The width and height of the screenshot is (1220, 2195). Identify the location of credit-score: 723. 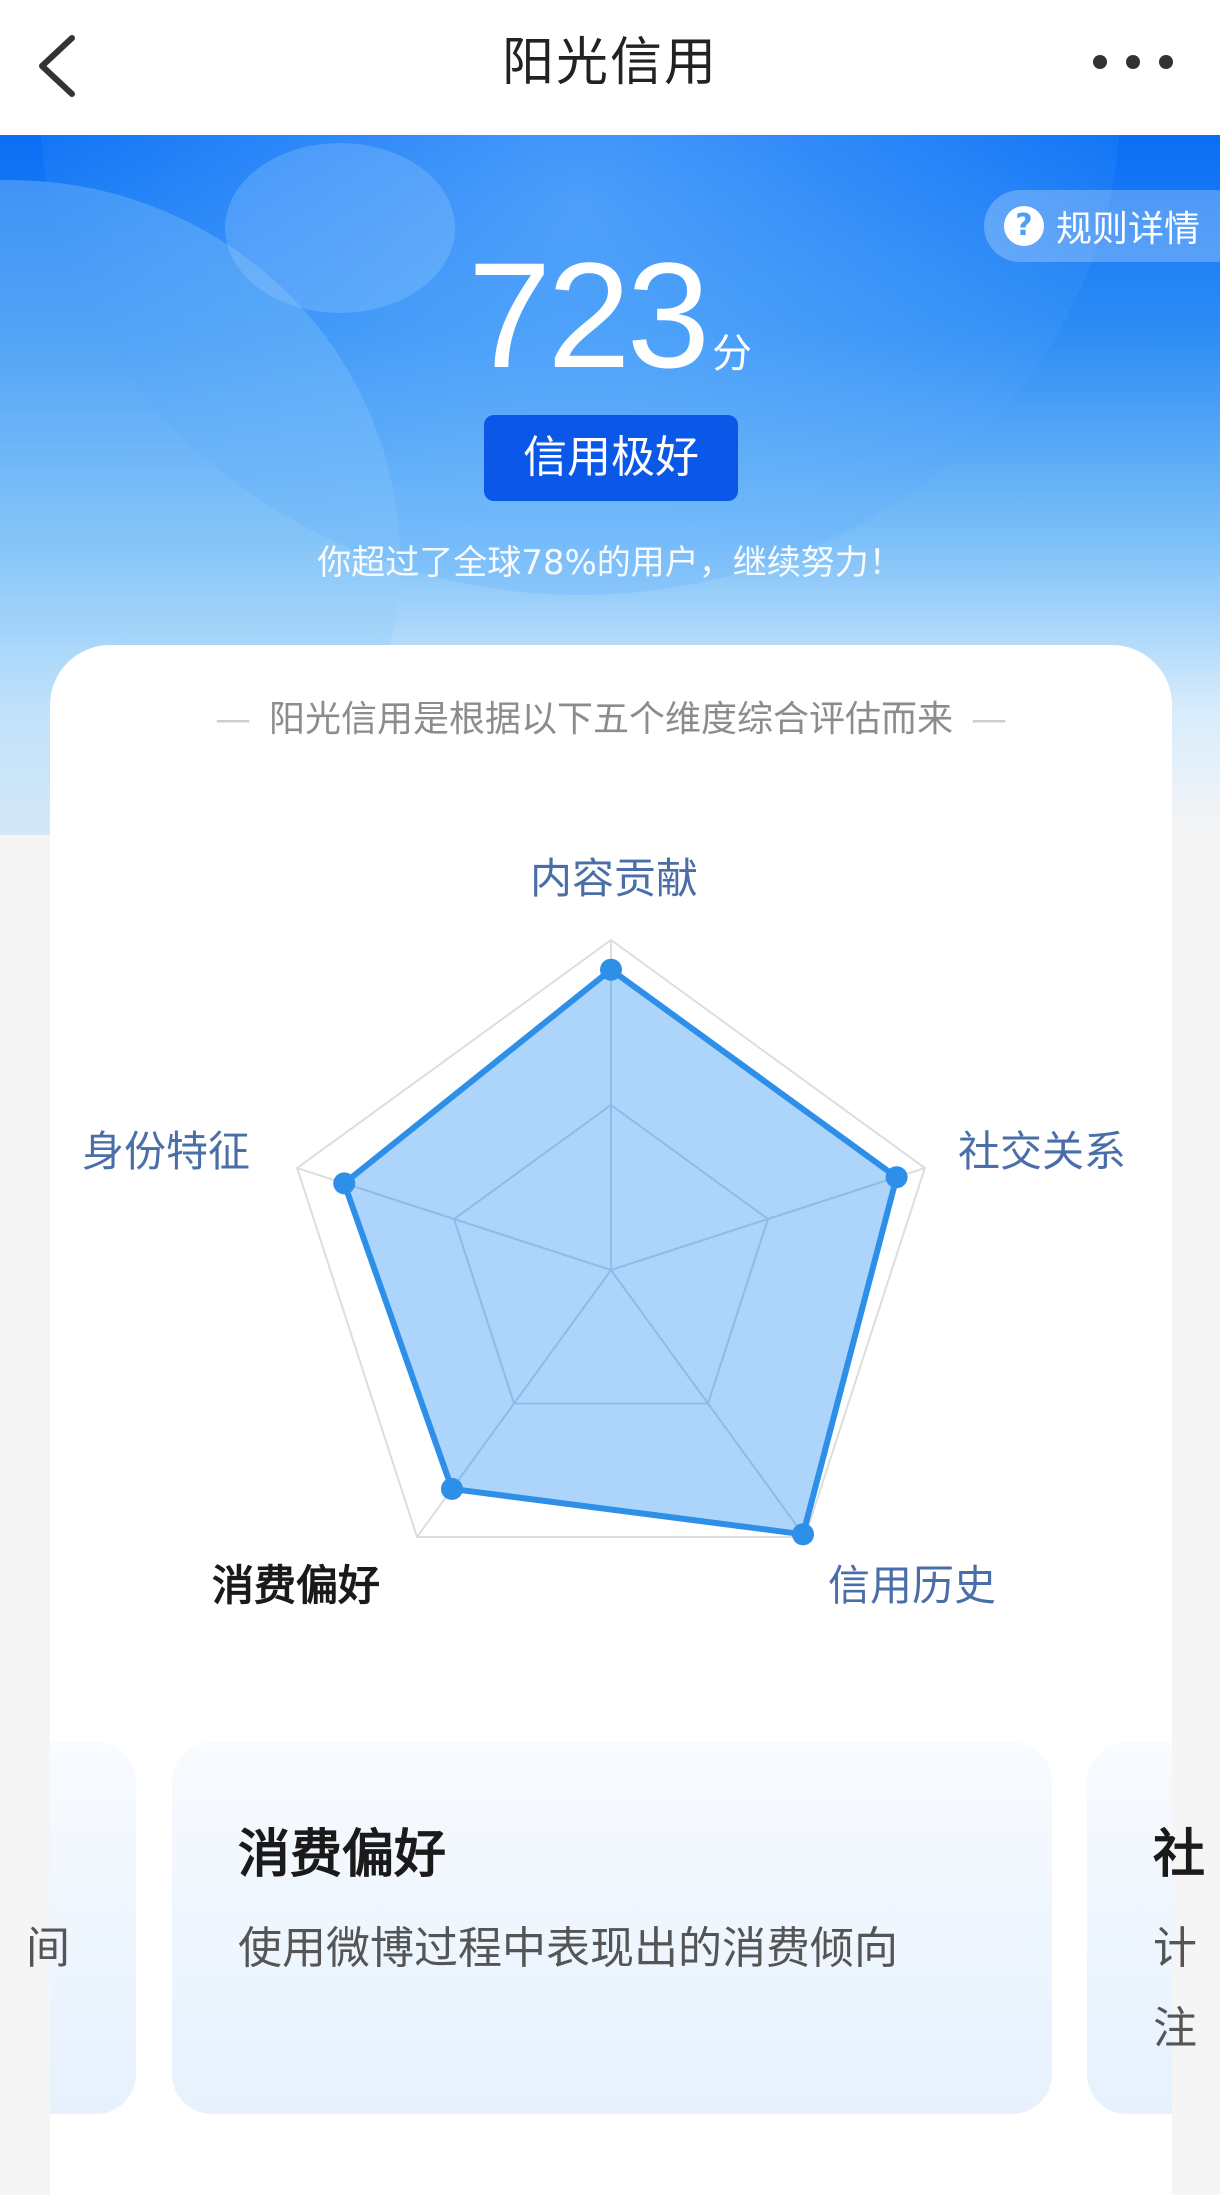
(588, 315).